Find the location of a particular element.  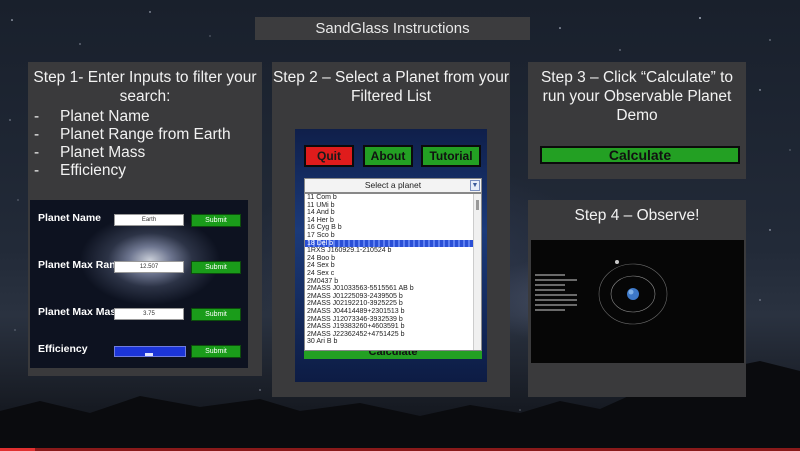

list-item: 2MASS J22362452+4751425 b is located at coordinates (393, 335).